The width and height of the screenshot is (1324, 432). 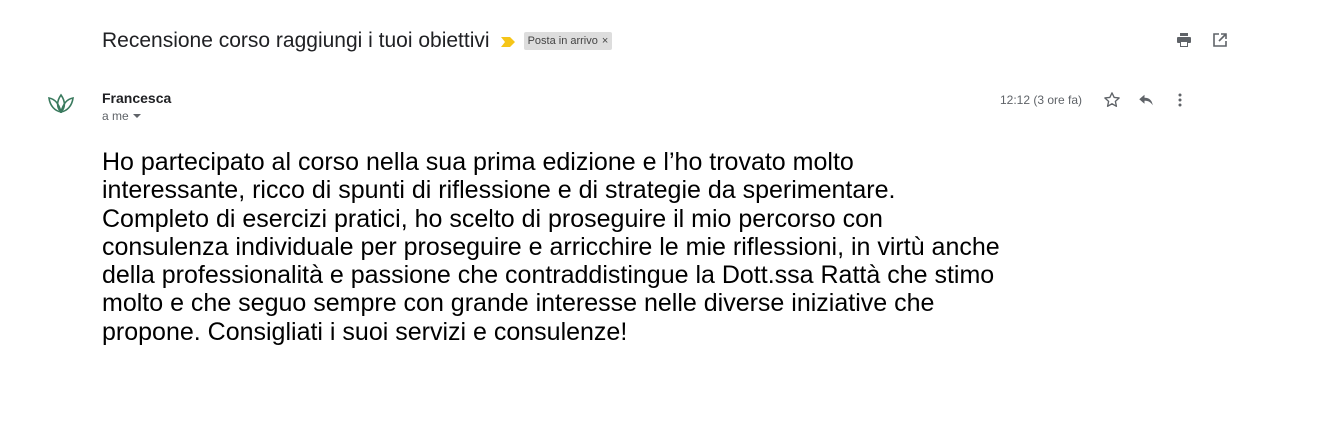 What do you see at coordinates (1146, 100) in the screenshot?
I see `reply-icon` at bounding box center [1146, 100].